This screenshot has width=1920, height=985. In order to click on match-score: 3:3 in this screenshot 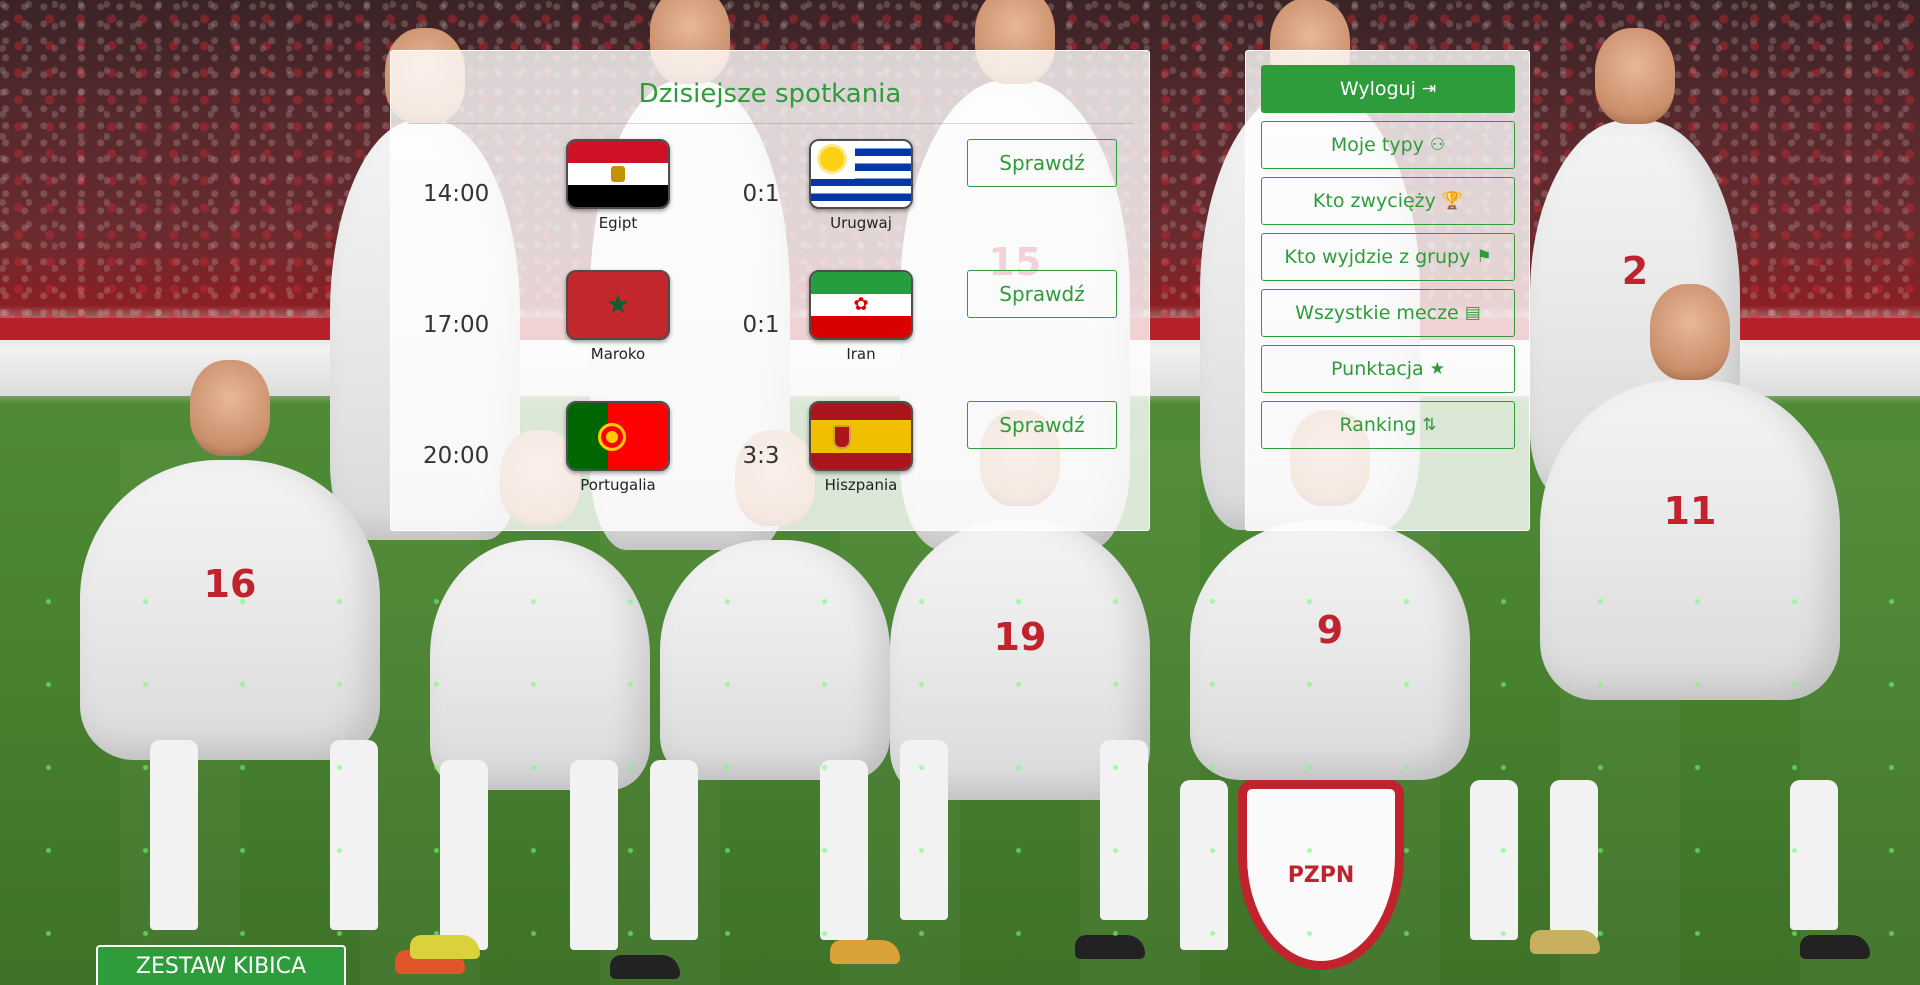, I will do `click(761, 456)`.